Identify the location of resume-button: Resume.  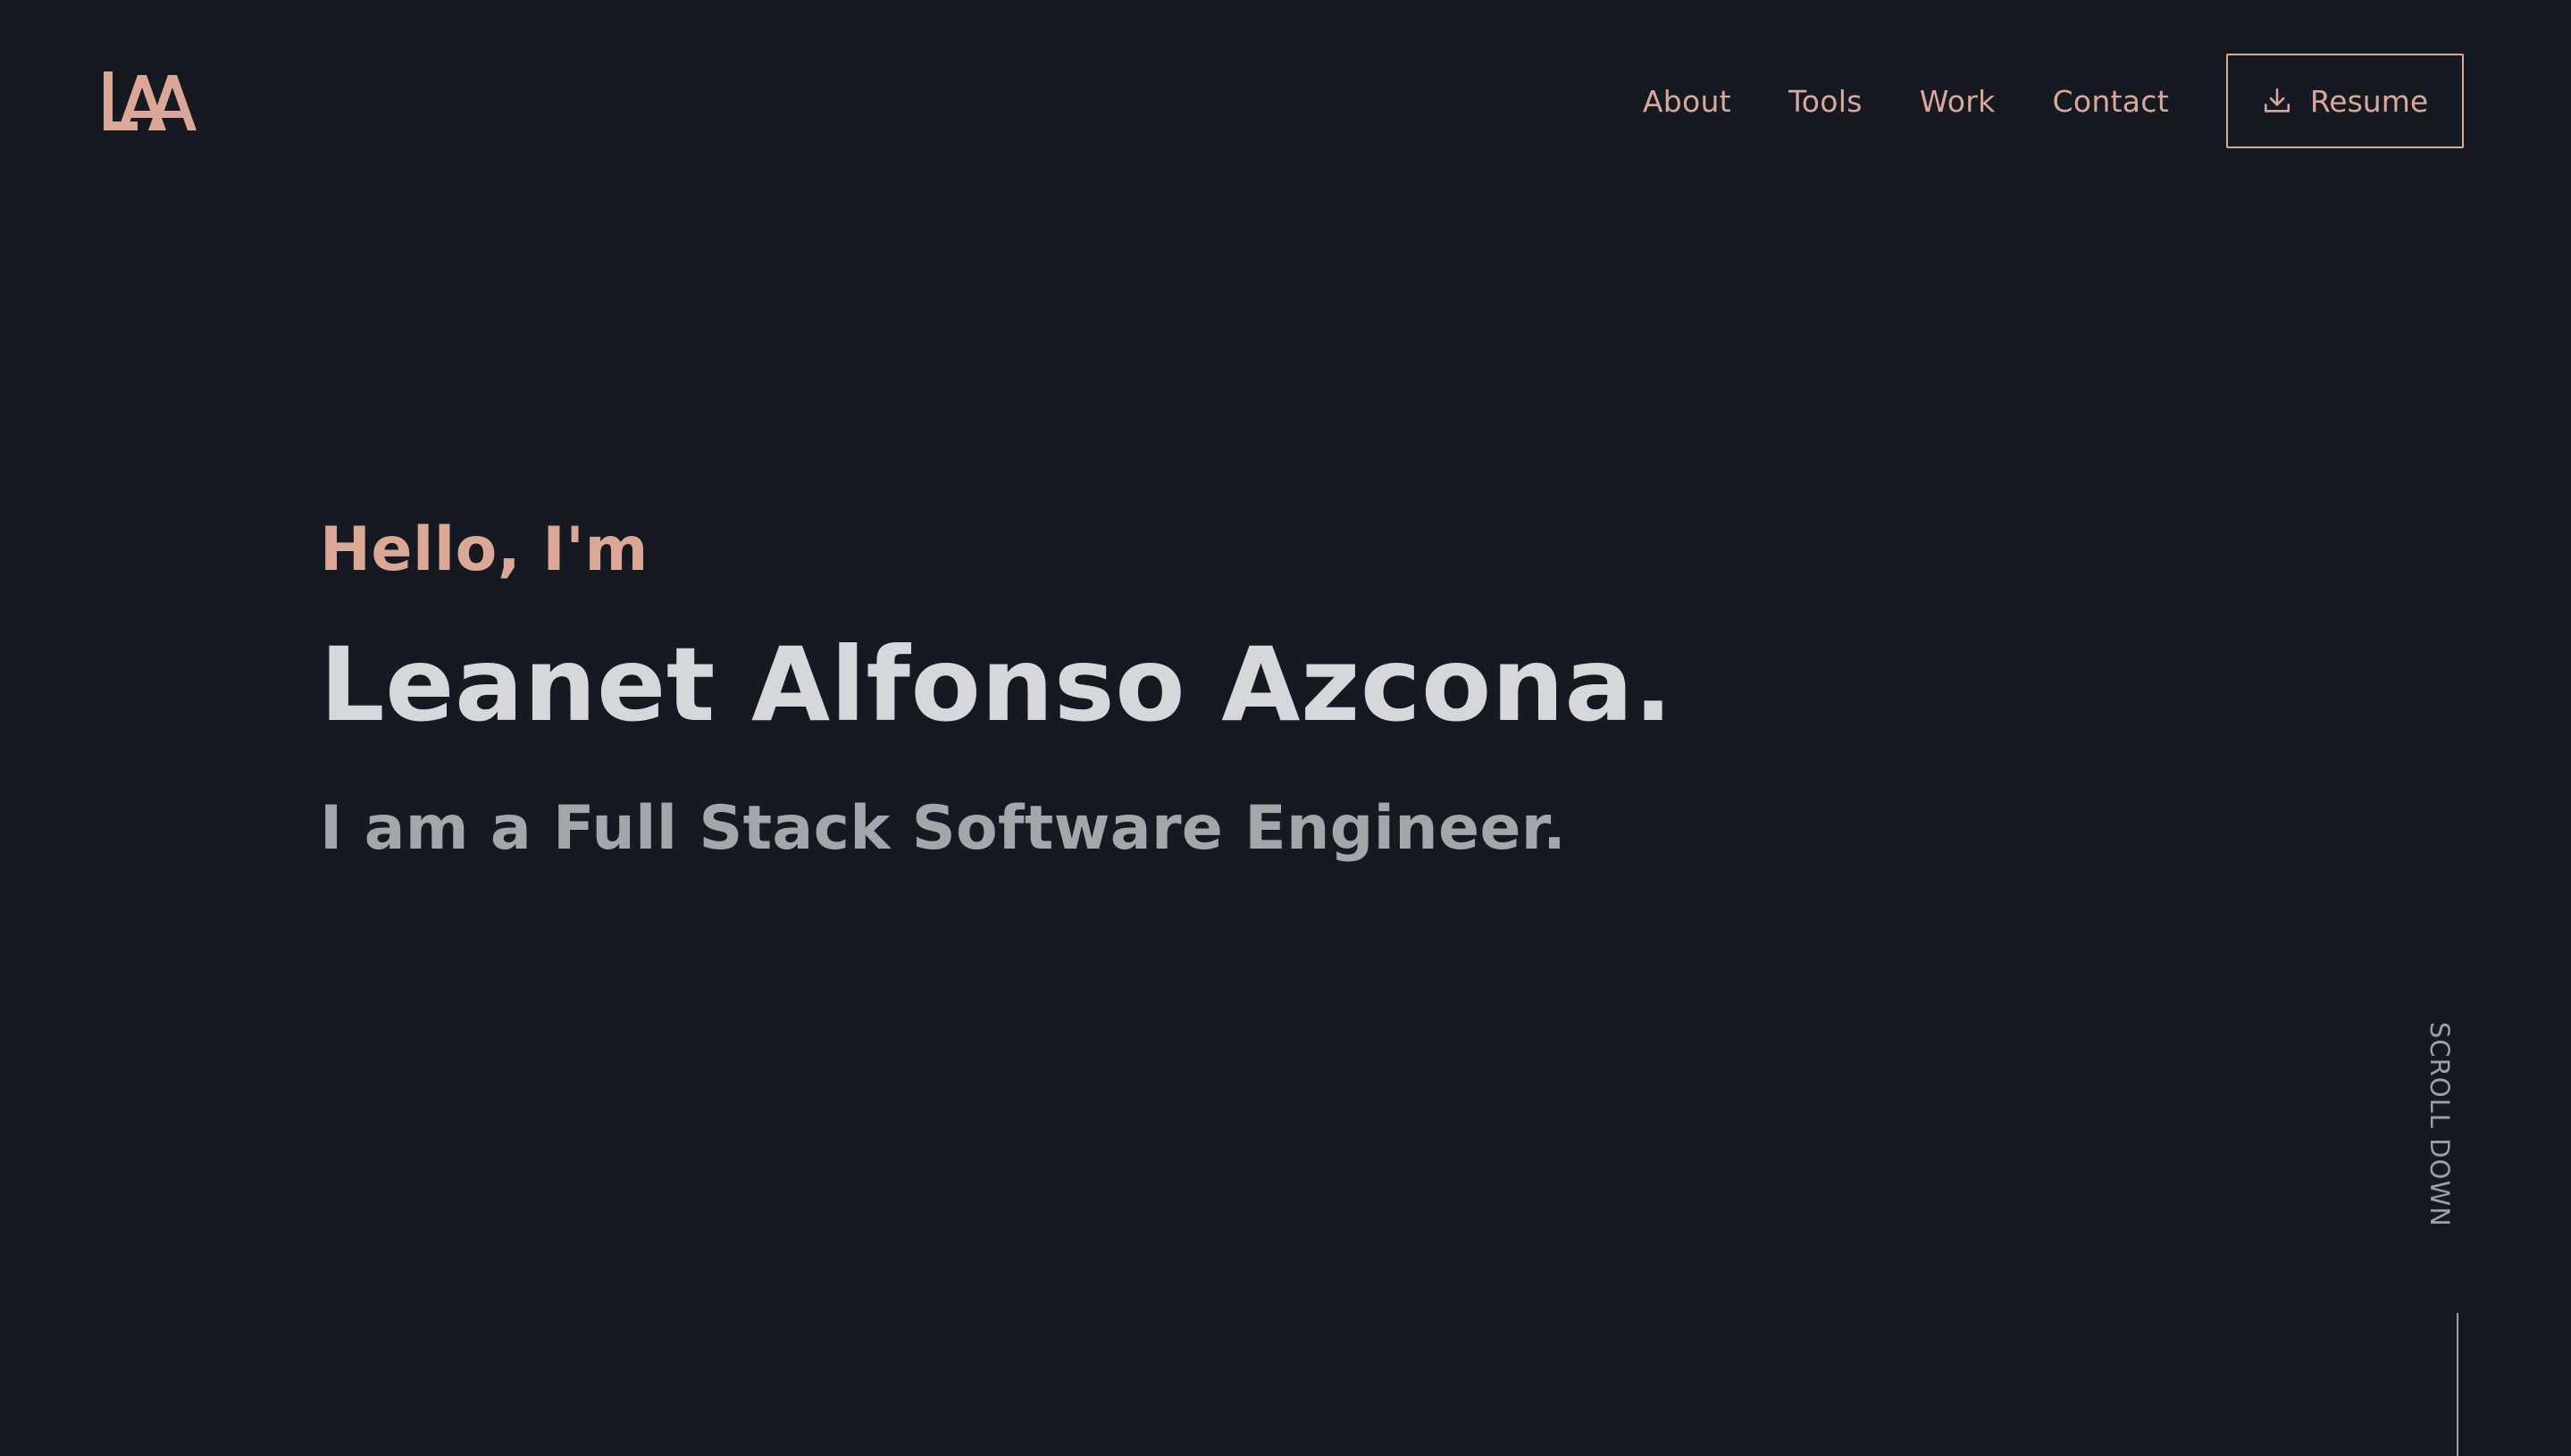
(2345, 101).